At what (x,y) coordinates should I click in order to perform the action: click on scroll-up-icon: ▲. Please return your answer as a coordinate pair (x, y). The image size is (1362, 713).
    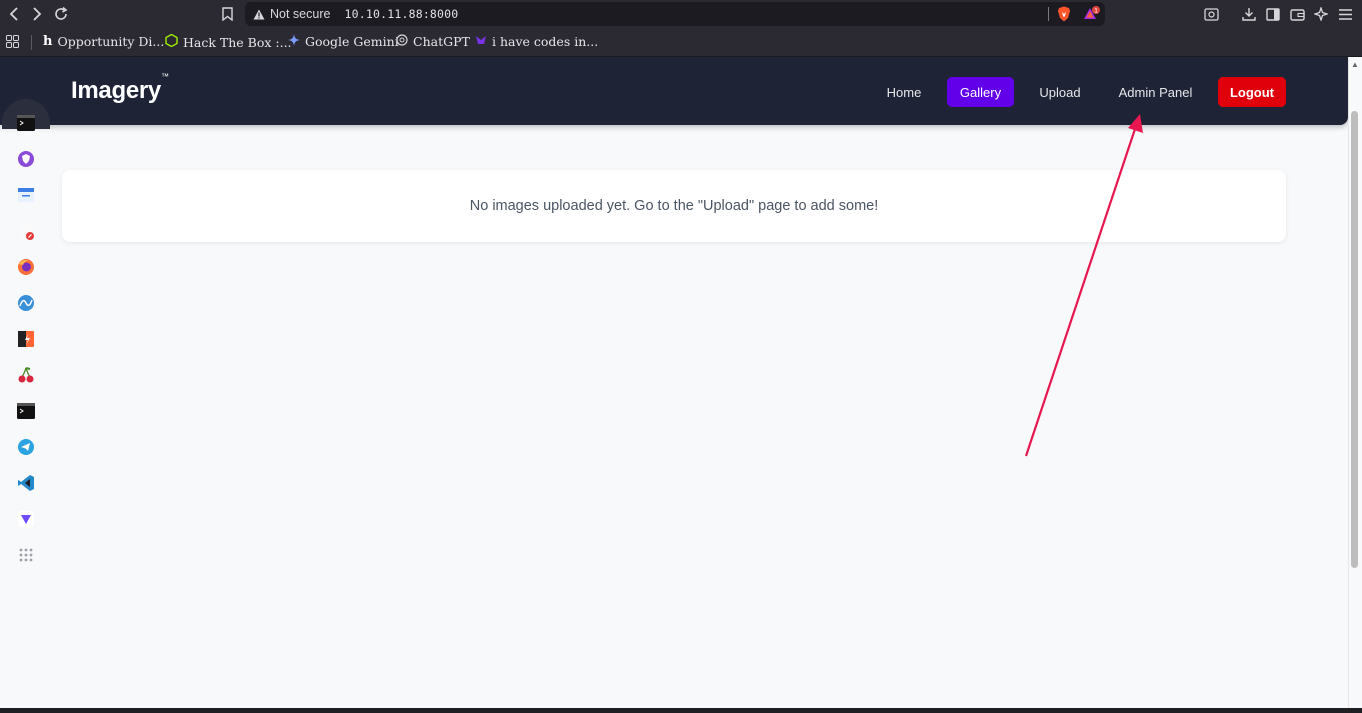
    Looking at the image, I should click on (1355, 64).